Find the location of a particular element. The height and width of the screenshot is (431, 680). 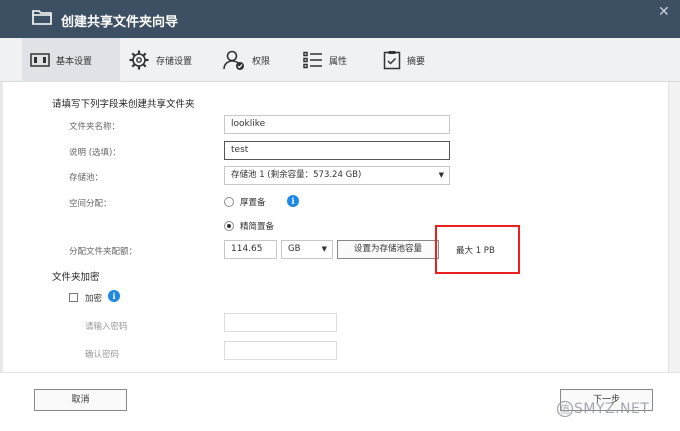

tab-storage-settings: 存储设置 is located at coordinates (173, 60).